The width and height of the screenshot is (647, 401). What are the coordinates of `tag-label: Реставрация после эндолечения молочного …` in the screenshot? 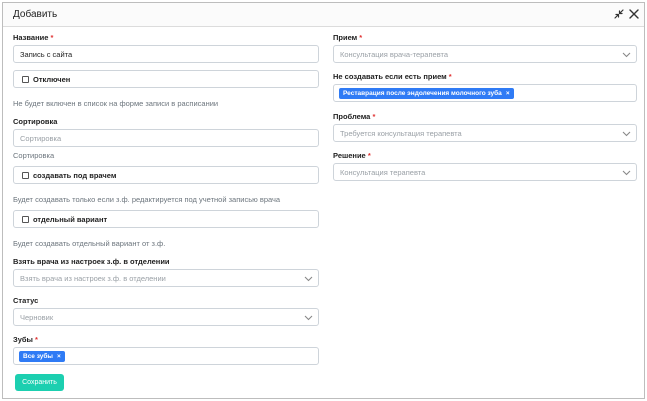 It's located at (422, 93).